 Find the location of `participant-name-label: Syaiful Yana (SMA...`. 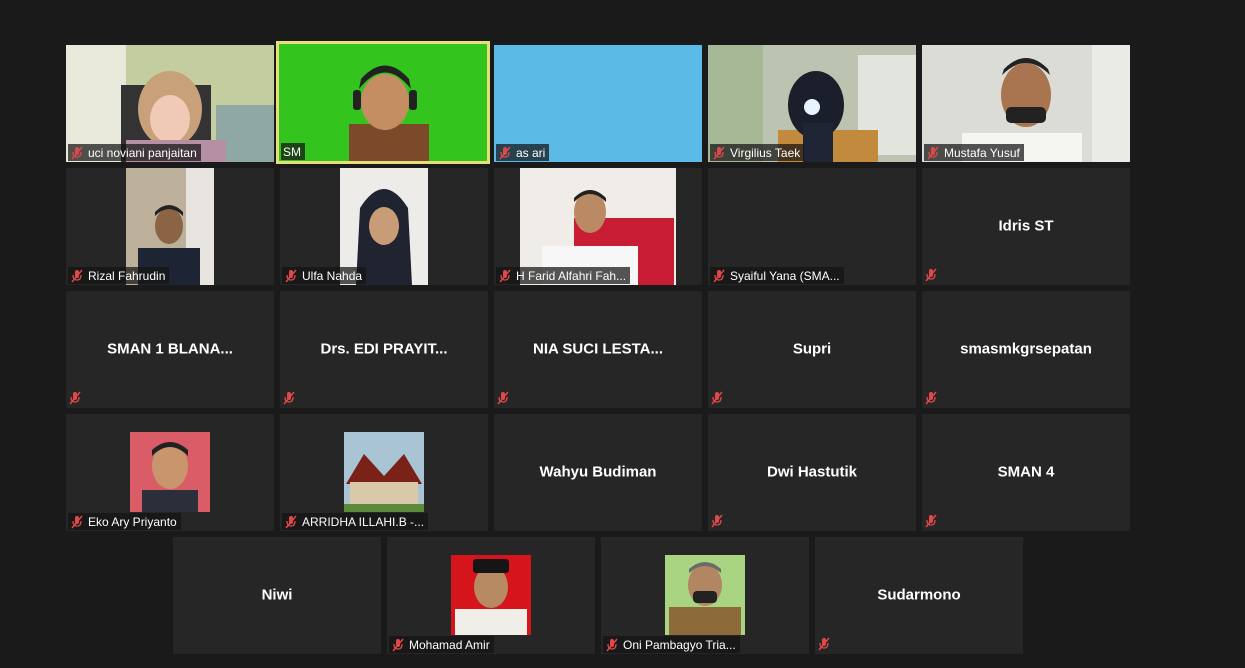

participant-name-label: Syaiful Yana (SMA... is located at coordinates (777, 275).